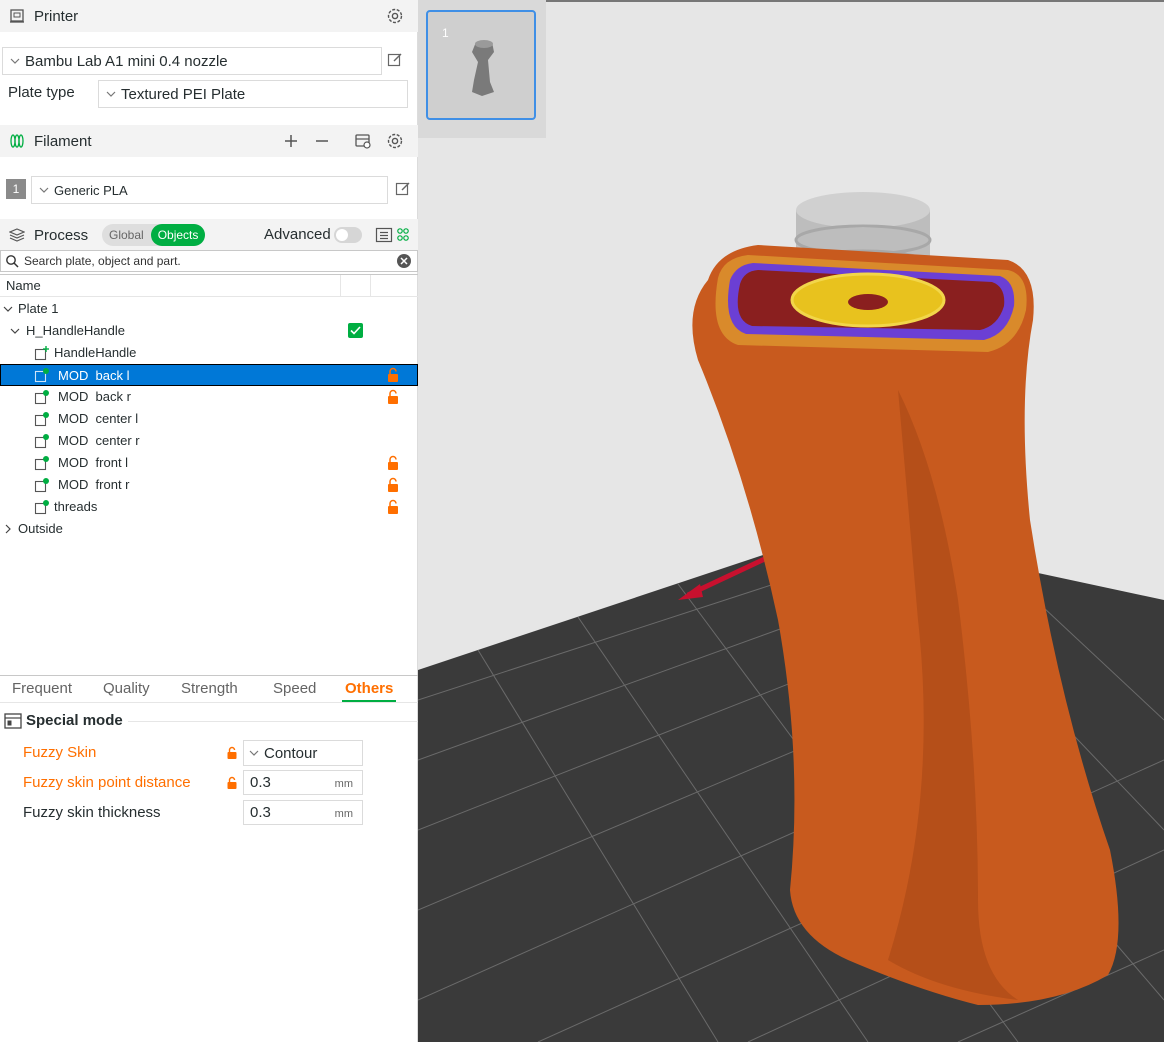 The height and width of the screenshot is (1042, 1164). What do you see at coordinates (369, 701) in the screenshot?
I see `active-tab-indicator` at bounding box center [369, 701].